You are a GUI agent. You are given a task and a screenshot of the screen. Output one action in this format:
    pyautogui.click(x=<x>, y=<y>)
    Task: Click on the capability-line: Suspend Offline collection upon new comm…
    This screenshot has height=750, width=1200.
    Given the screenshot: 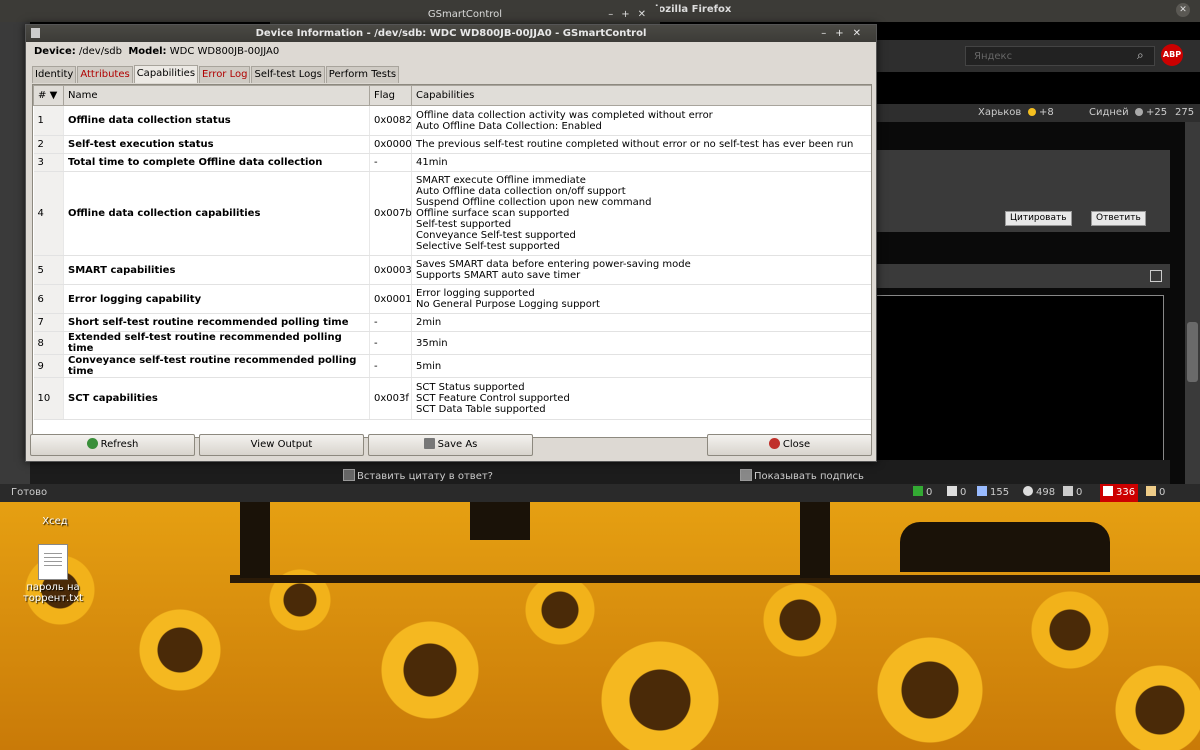 What is the action you would take?
    pyautogui.click(x=534, y=202)
    